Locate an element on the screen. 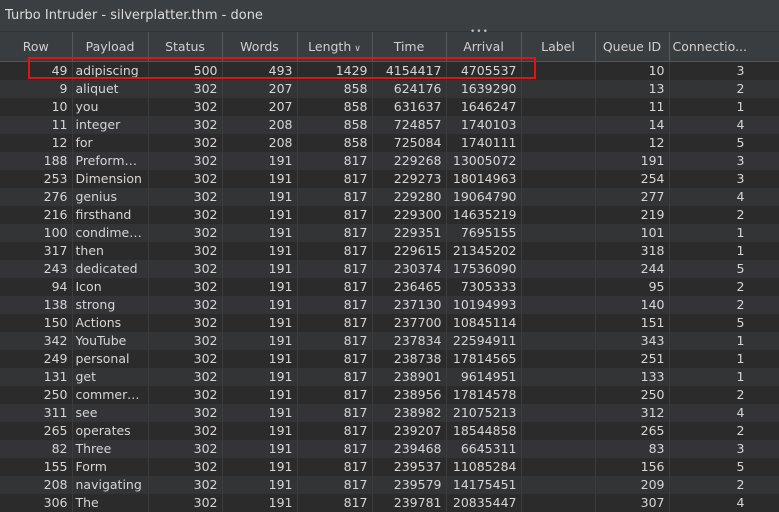 The height and width of the screenshot is (512, 779). column-header-words: Words is located at coordinates (259, 47).